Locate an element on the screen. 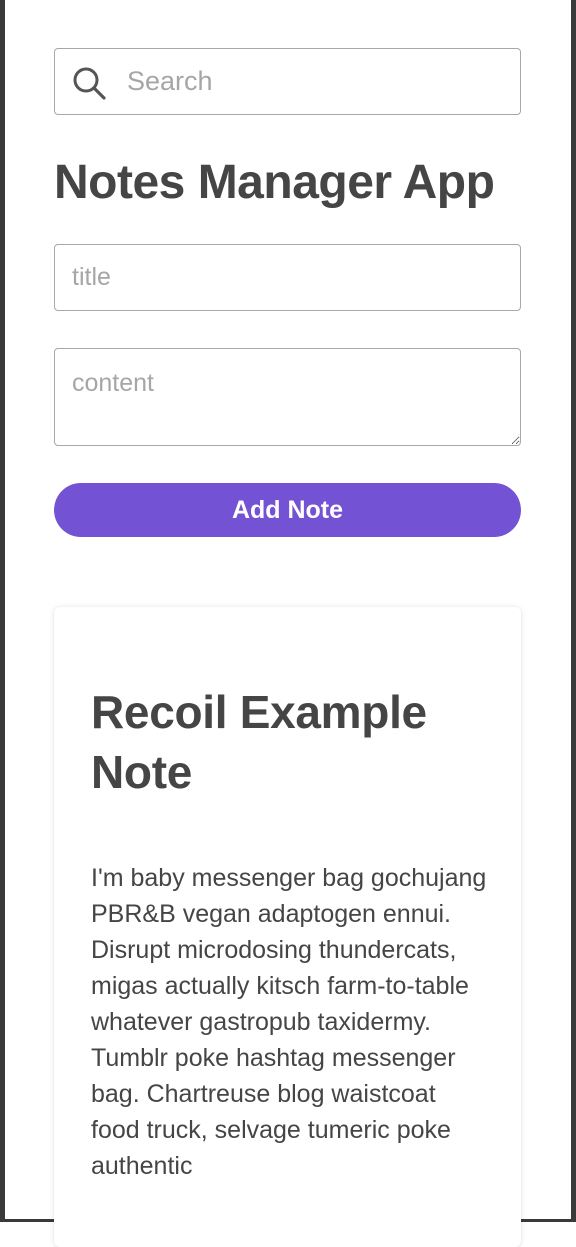 The height and width of the screenshot is (1247, 576). search-input is located at coordinates (317, 81).